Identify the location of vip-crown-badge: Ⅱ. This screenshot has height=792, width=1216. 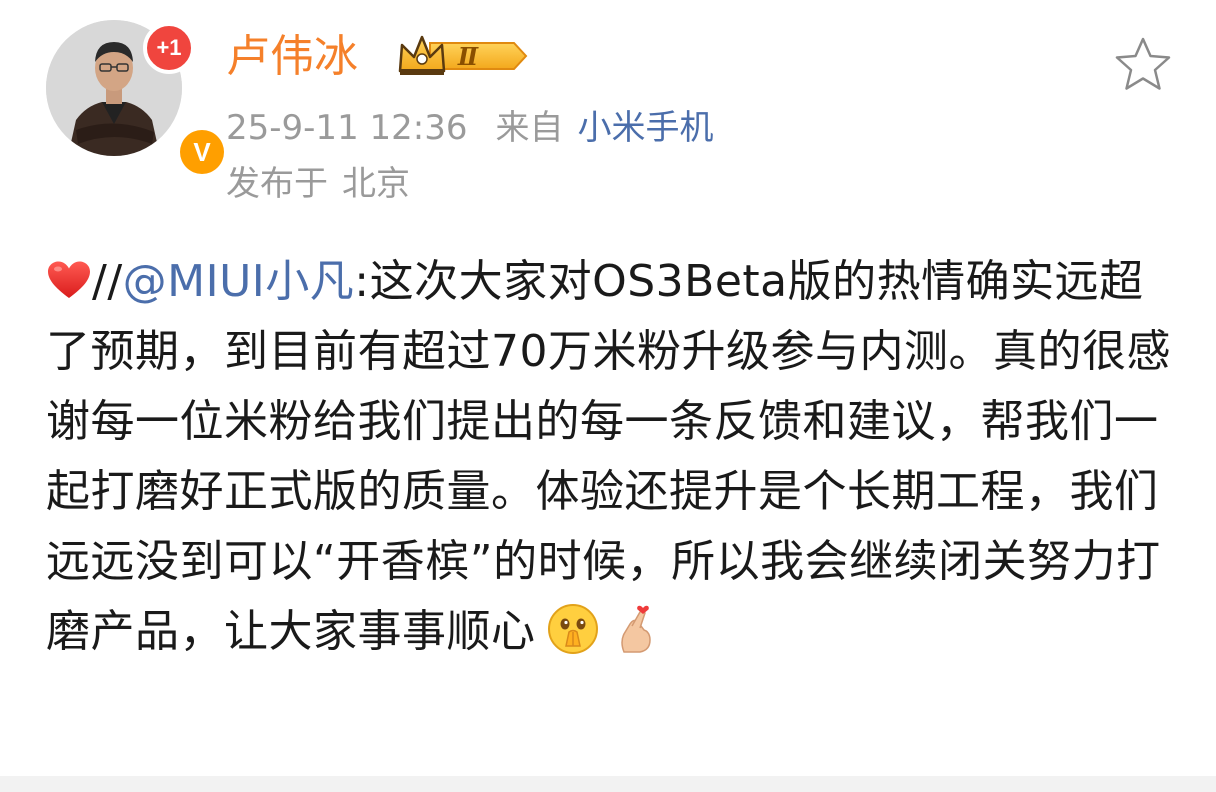
(463, 56).